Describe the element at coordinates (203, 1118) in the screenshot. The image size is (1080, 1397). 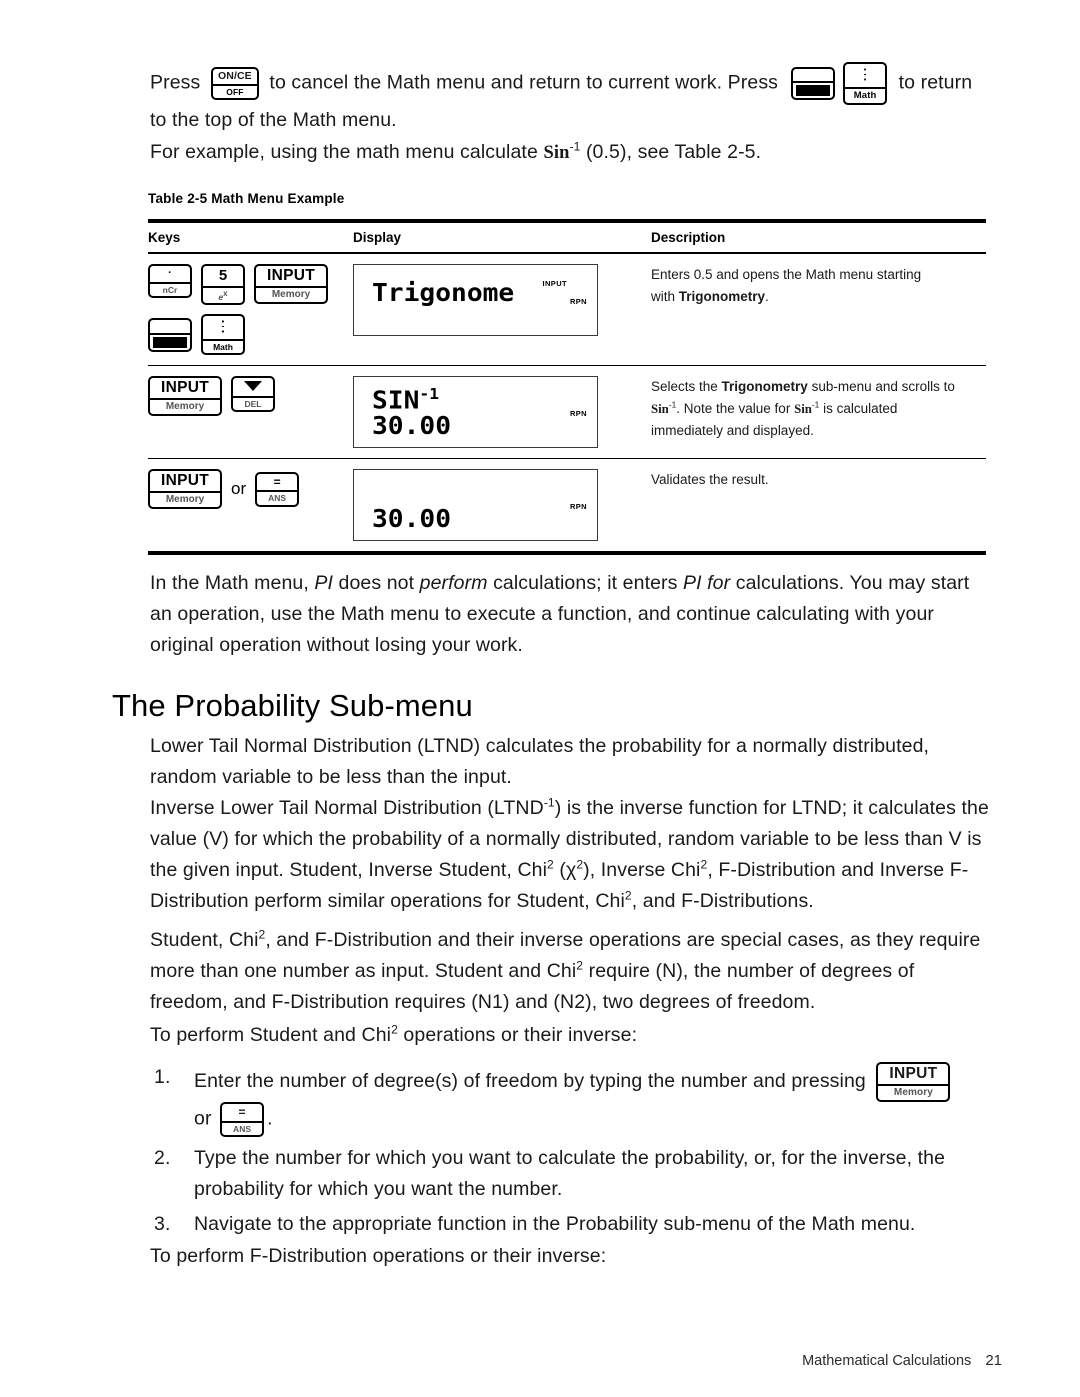
I see `step-1-or: or` at that location.